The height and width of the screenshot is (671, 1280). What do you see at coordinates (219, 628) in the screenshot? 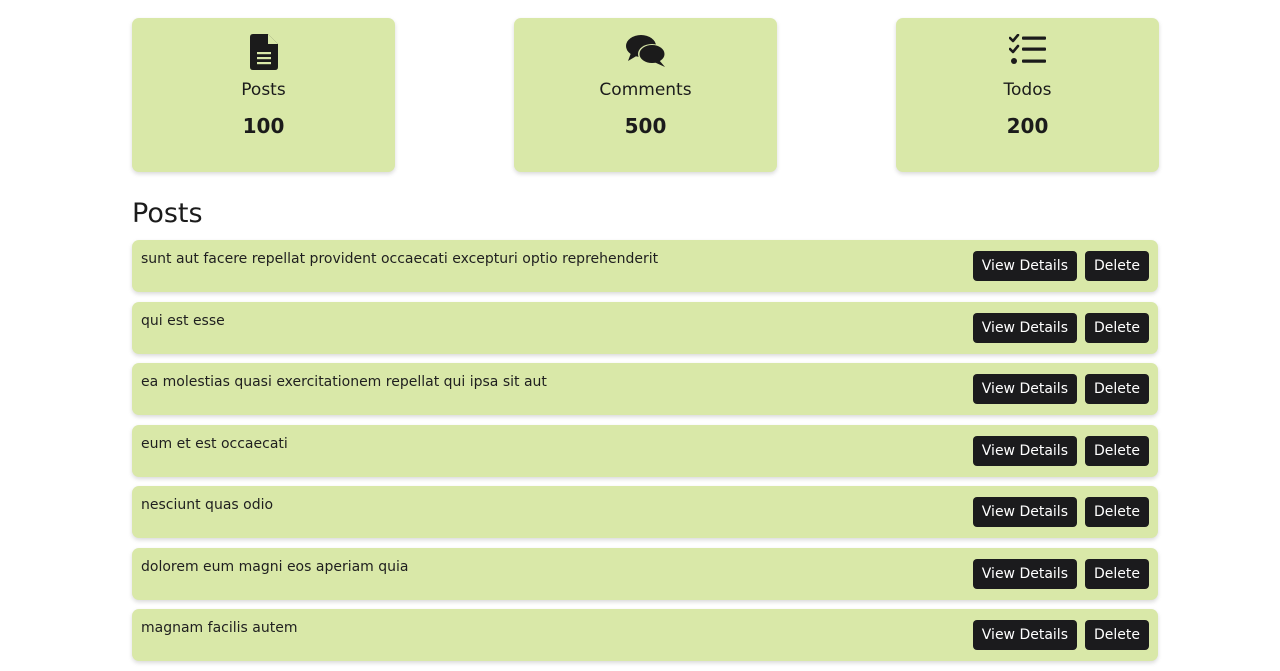
I see `post-title: magnam facilis autem` at bounding box center [219, 628].